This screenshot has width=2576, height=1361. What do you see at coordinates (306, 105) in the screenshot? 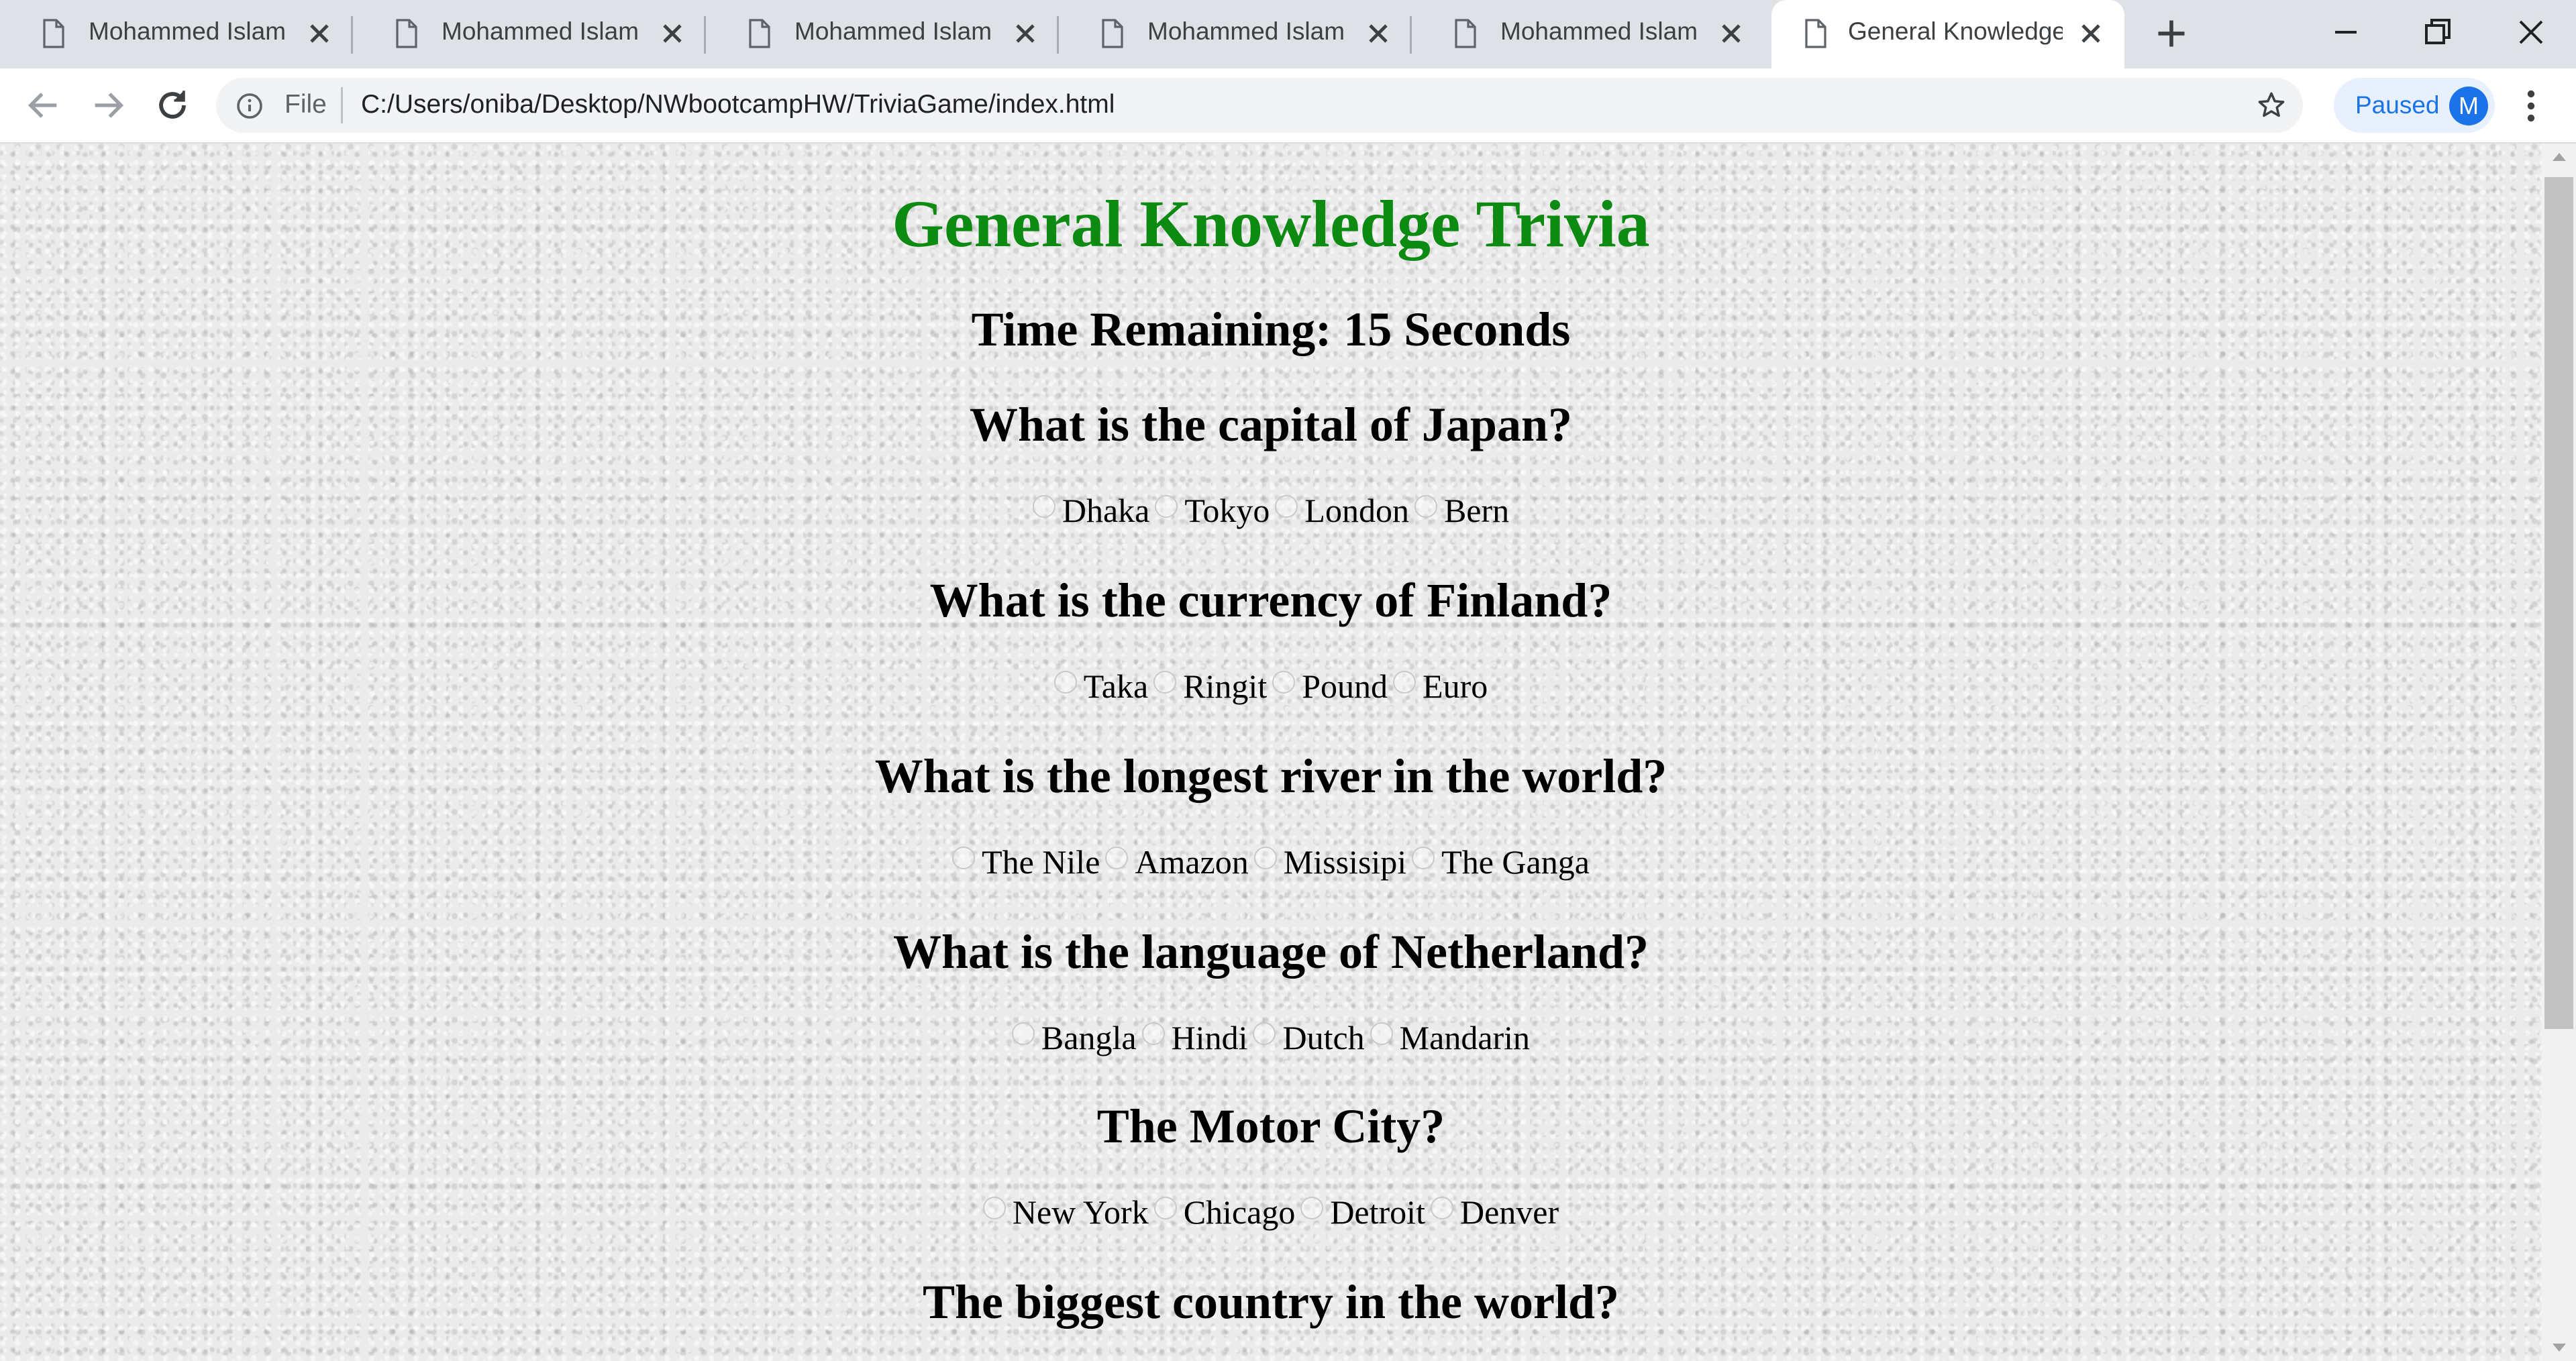
I see `file-scheme-label: File` at bounding box center [306, 105].